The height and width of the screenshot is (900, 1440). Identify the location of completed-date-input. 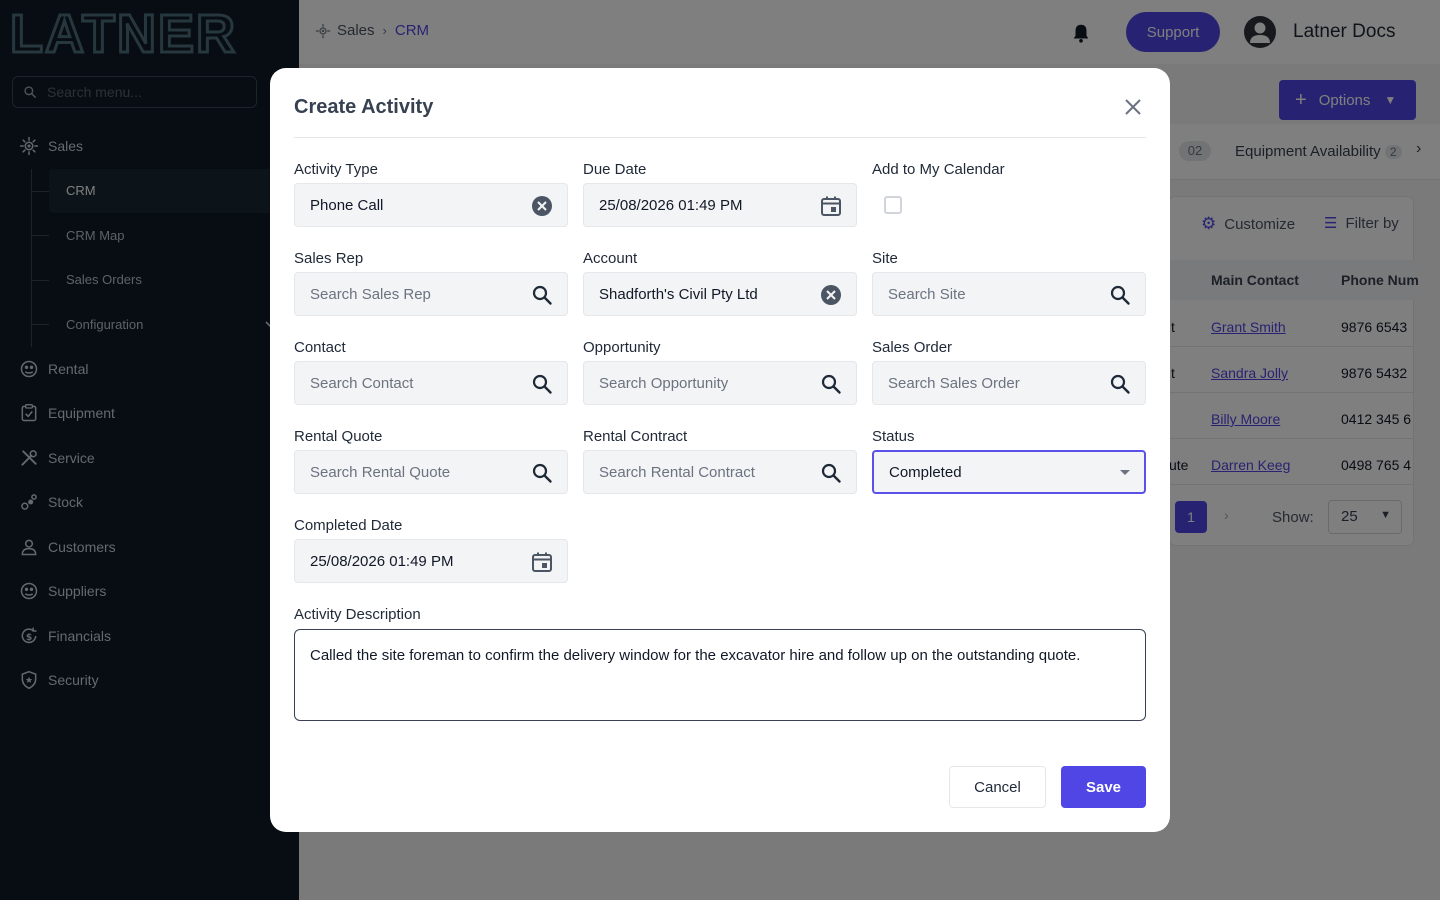
(415, 561).